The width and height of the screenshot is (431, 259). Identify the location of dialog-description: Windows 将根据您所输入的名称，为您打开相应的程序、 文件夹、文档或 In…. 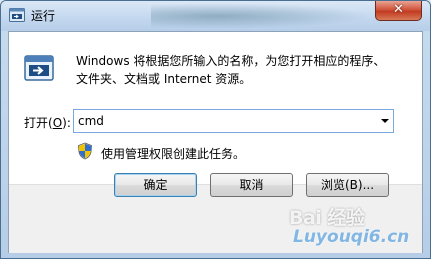
(246, 70).